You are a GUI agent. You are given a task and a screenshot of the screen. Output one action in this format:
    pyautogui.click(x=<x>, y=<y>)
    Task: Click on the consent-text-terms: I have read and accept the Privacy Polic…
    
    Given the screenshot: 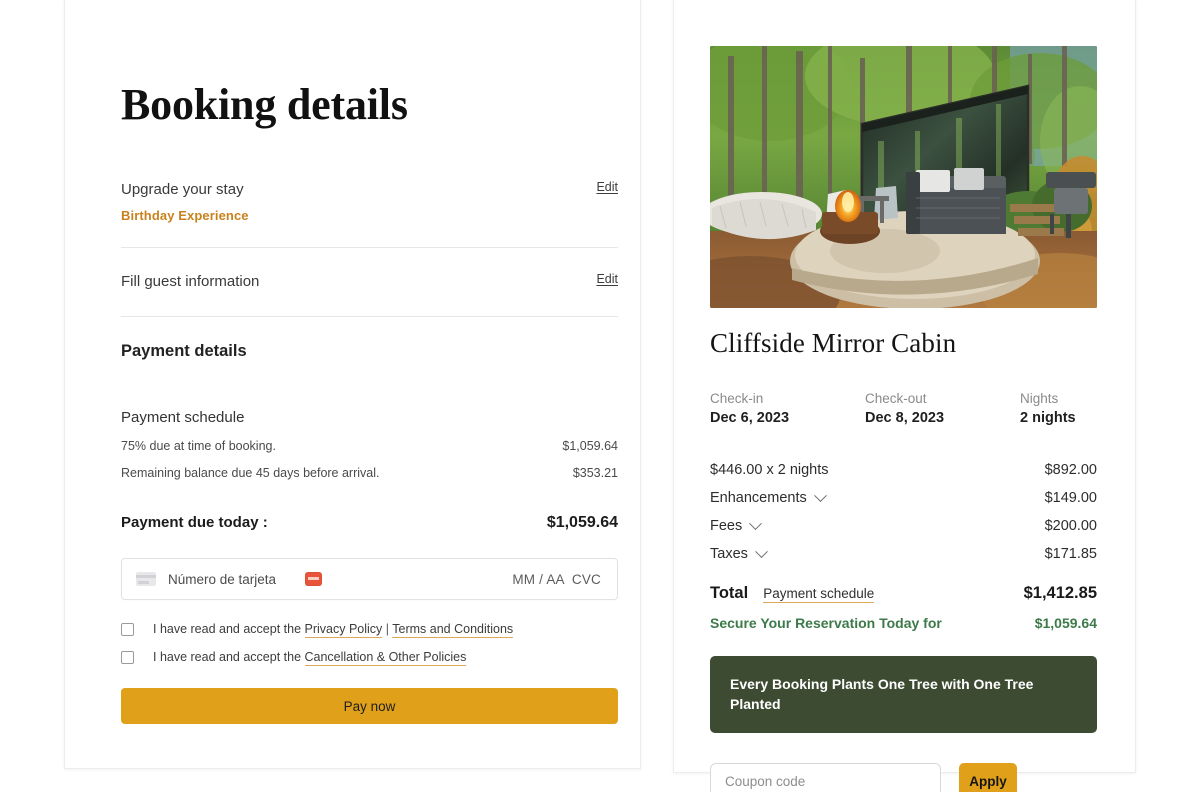 What is the action you would take?
    pyautogui.click(x=333, y=630)
    